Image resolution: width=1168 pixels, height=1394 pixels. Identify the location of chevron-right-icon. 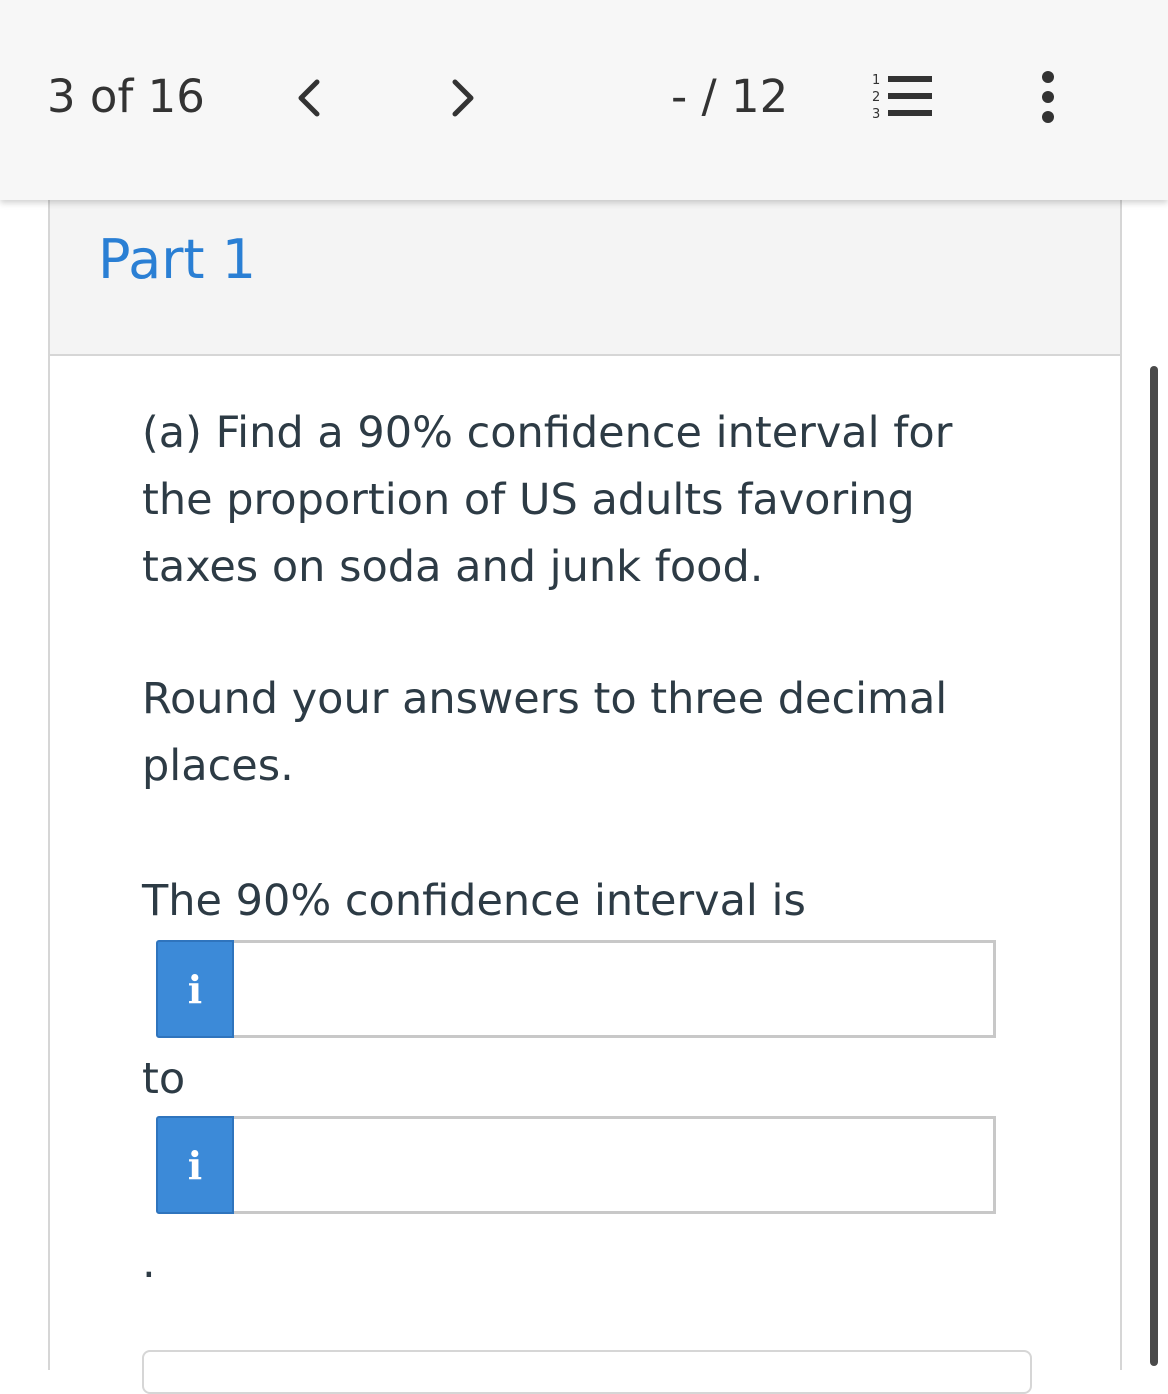
(463, 98).